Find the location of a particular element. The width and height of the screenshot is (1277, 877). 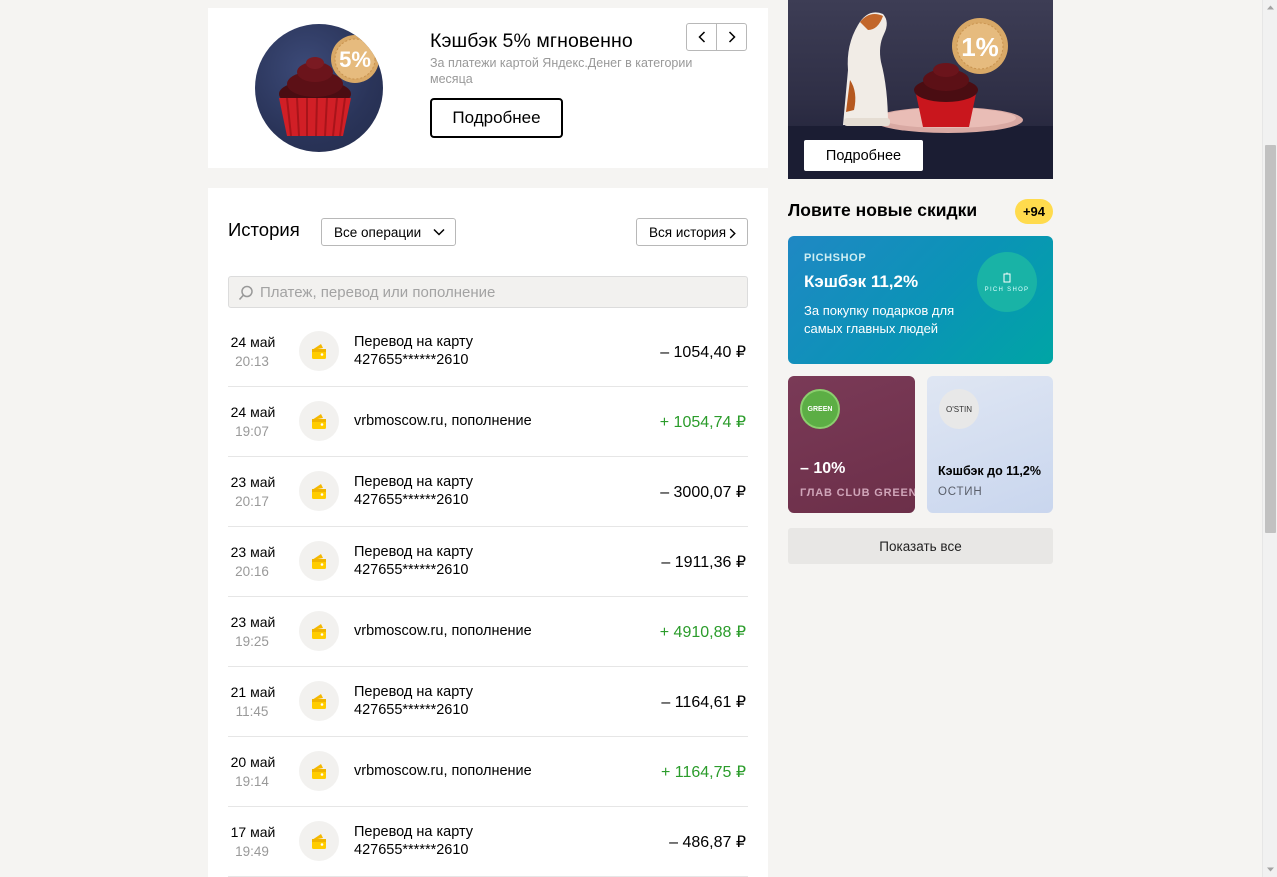

deal-brand: ОСТИН is located at coordinates (960, 492).